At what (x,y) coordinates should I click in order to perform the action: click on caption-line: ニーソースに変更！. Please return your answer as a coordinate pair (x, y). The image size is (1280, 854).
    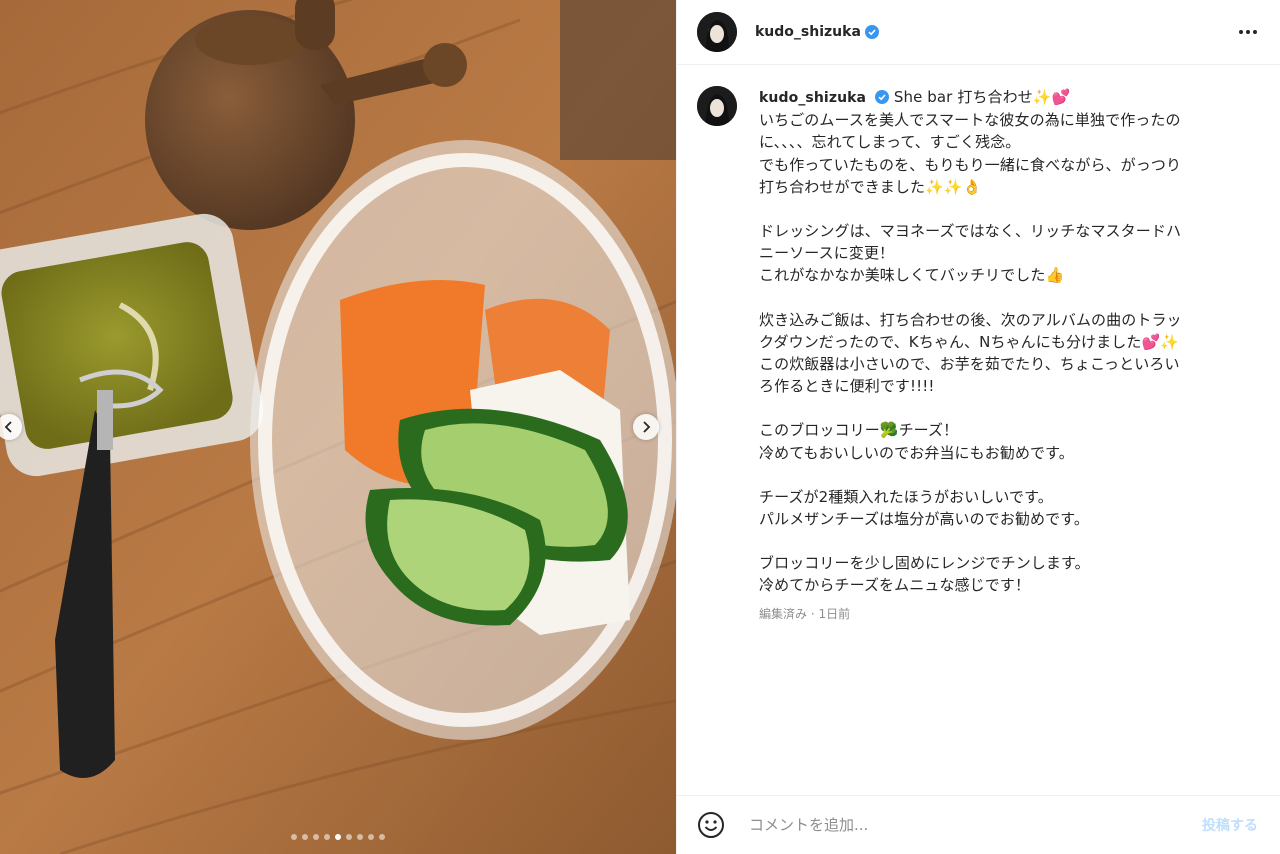
    Looking at the image, I should click on (827, 253).